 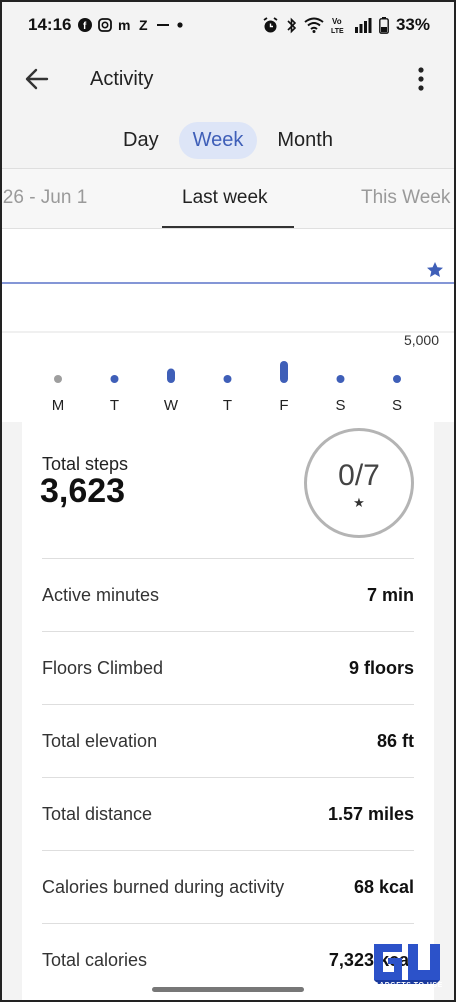 What do you see at coordinates (381, 667) in the screenshot?
I see `stat-value: 9 floors` at bounding box center [381, 667].